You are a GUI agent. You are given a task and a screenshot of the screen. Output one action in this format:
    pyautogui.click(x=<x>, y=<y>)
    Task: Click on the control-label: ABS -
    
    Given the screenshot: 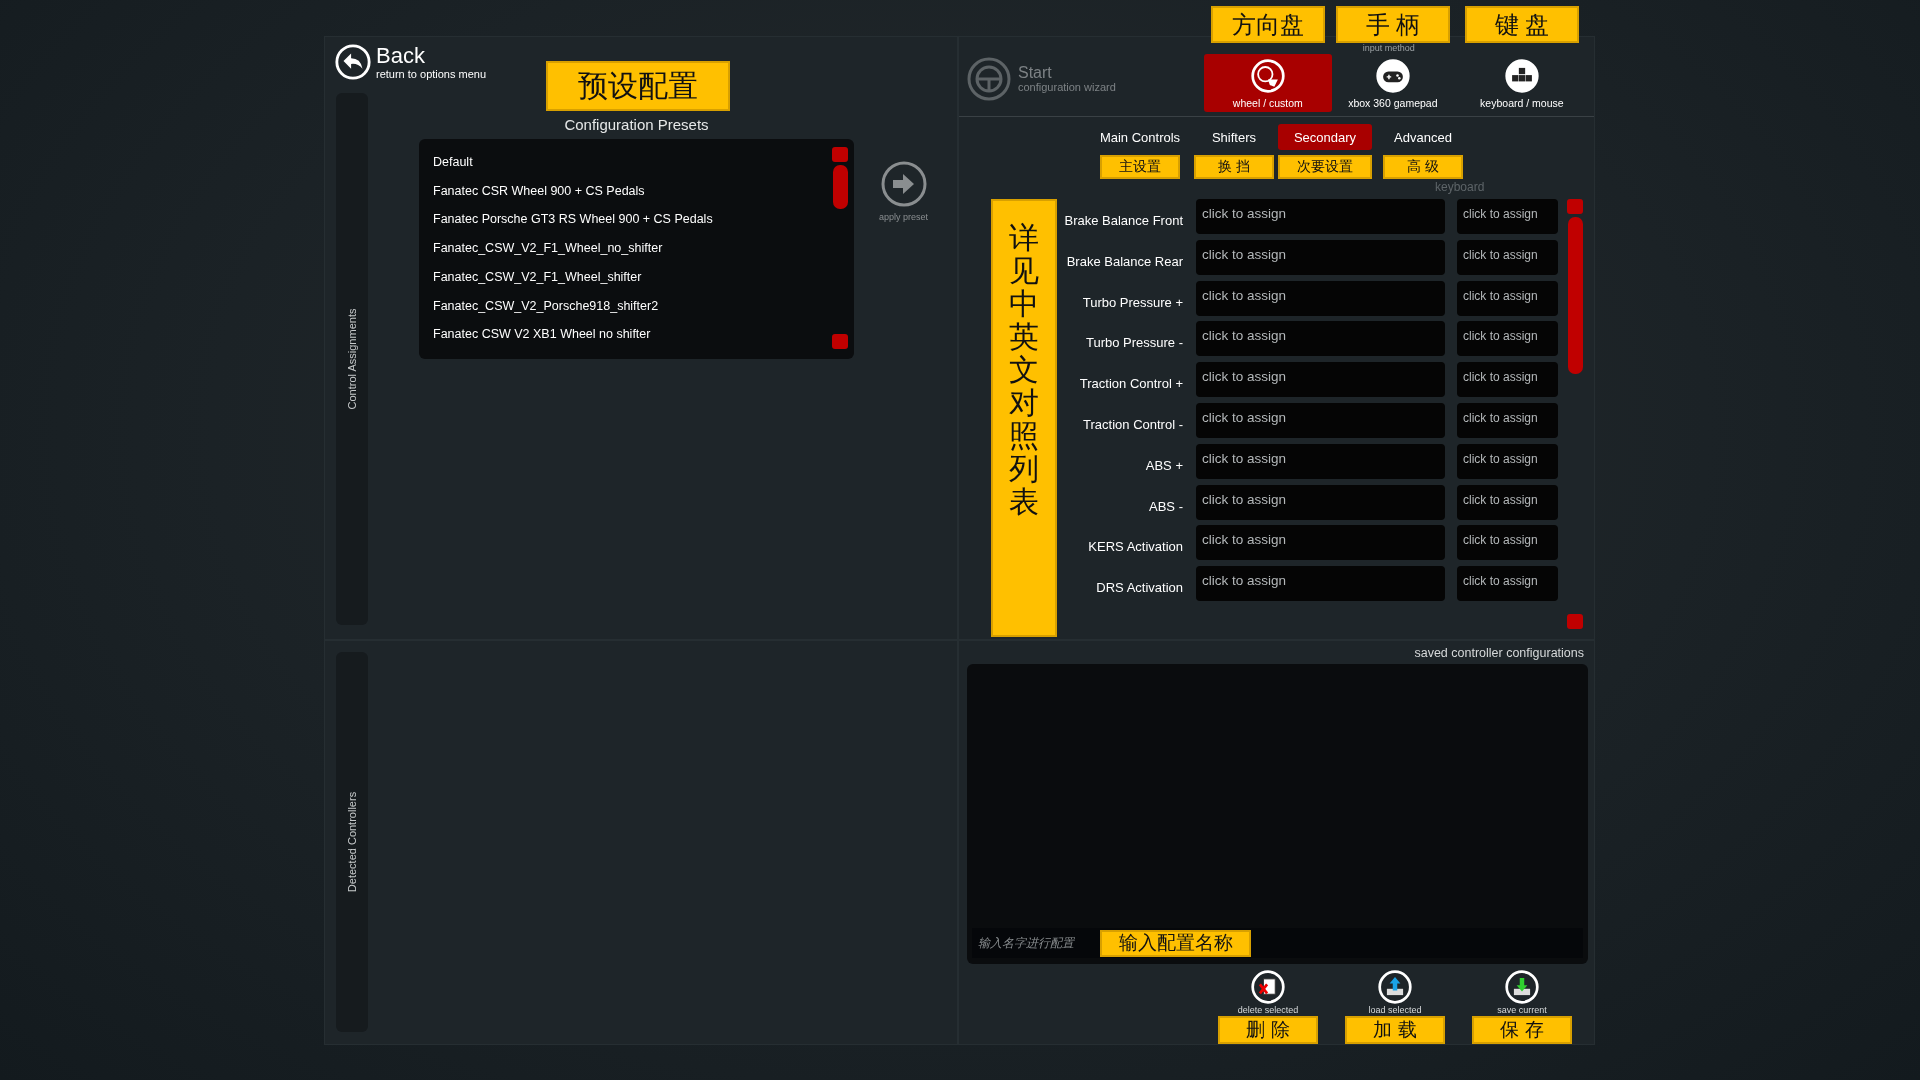 What is the action you would take?
    pyautogui.click(x=1165, y=506)
    